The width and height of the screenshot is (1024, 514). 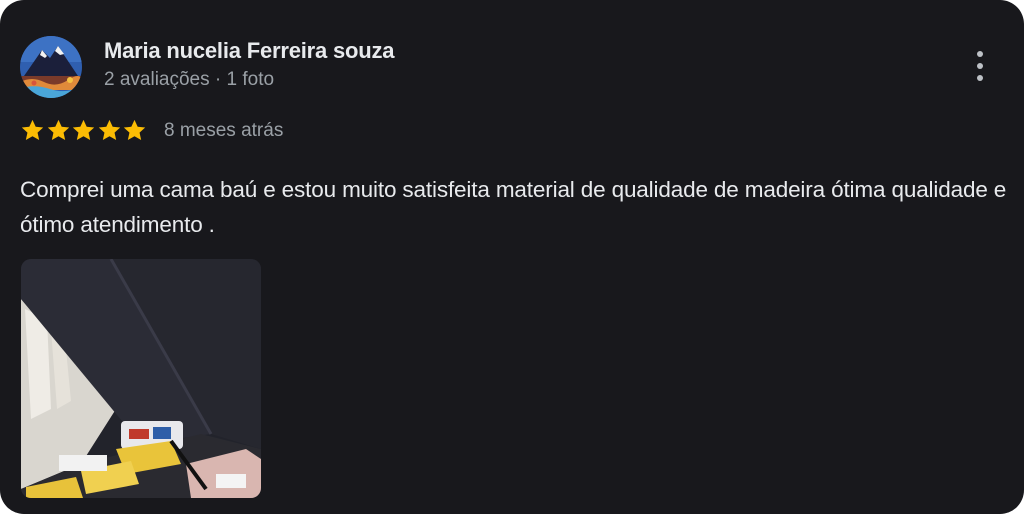 I want to click on review-photo, so click(x=141, y=378).